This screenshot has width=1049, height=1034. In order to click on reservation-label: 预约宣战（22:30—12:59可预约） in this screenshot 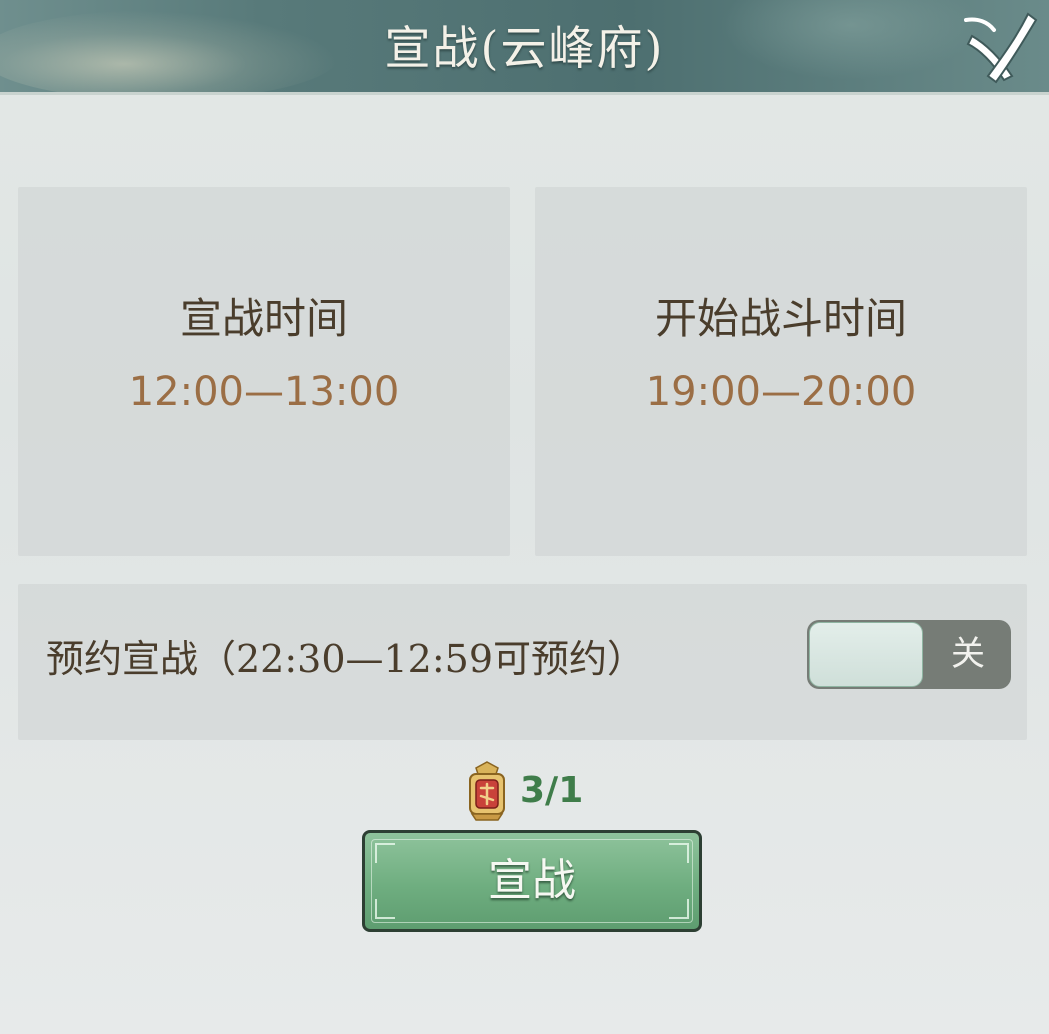, I will do `click(346, 659)`.